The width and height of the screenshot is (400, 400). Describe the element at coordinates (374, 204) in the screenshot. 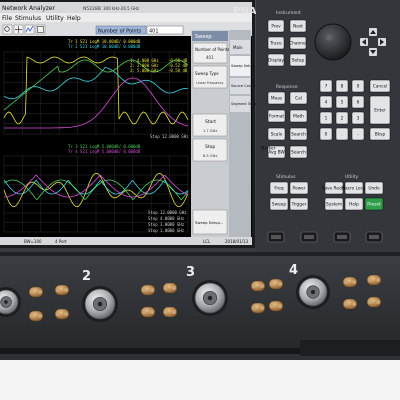

I see `preset-button: Preset` at that location.